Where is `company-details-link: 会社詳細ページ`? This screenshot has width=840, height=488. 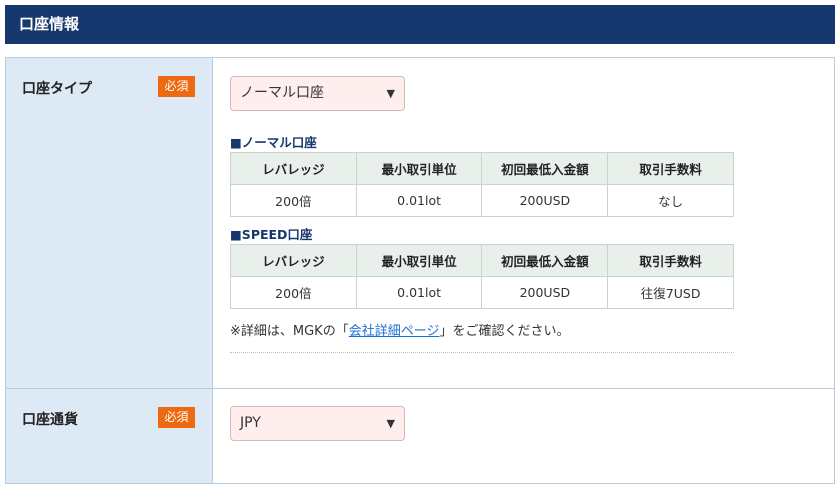
company-details-link: 会社詳細ページ is located at coordinates (394, 331).